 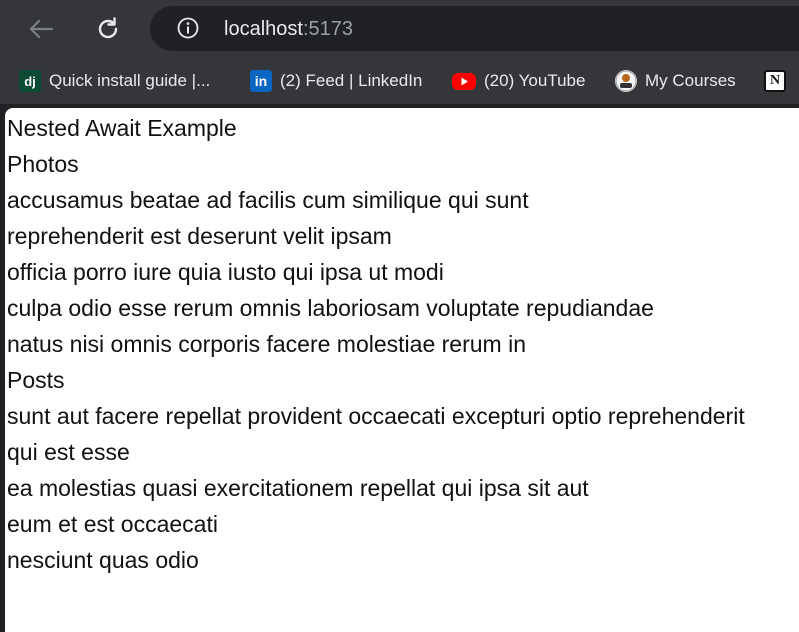 I want to click on back-button, so click(x=41, y=29).